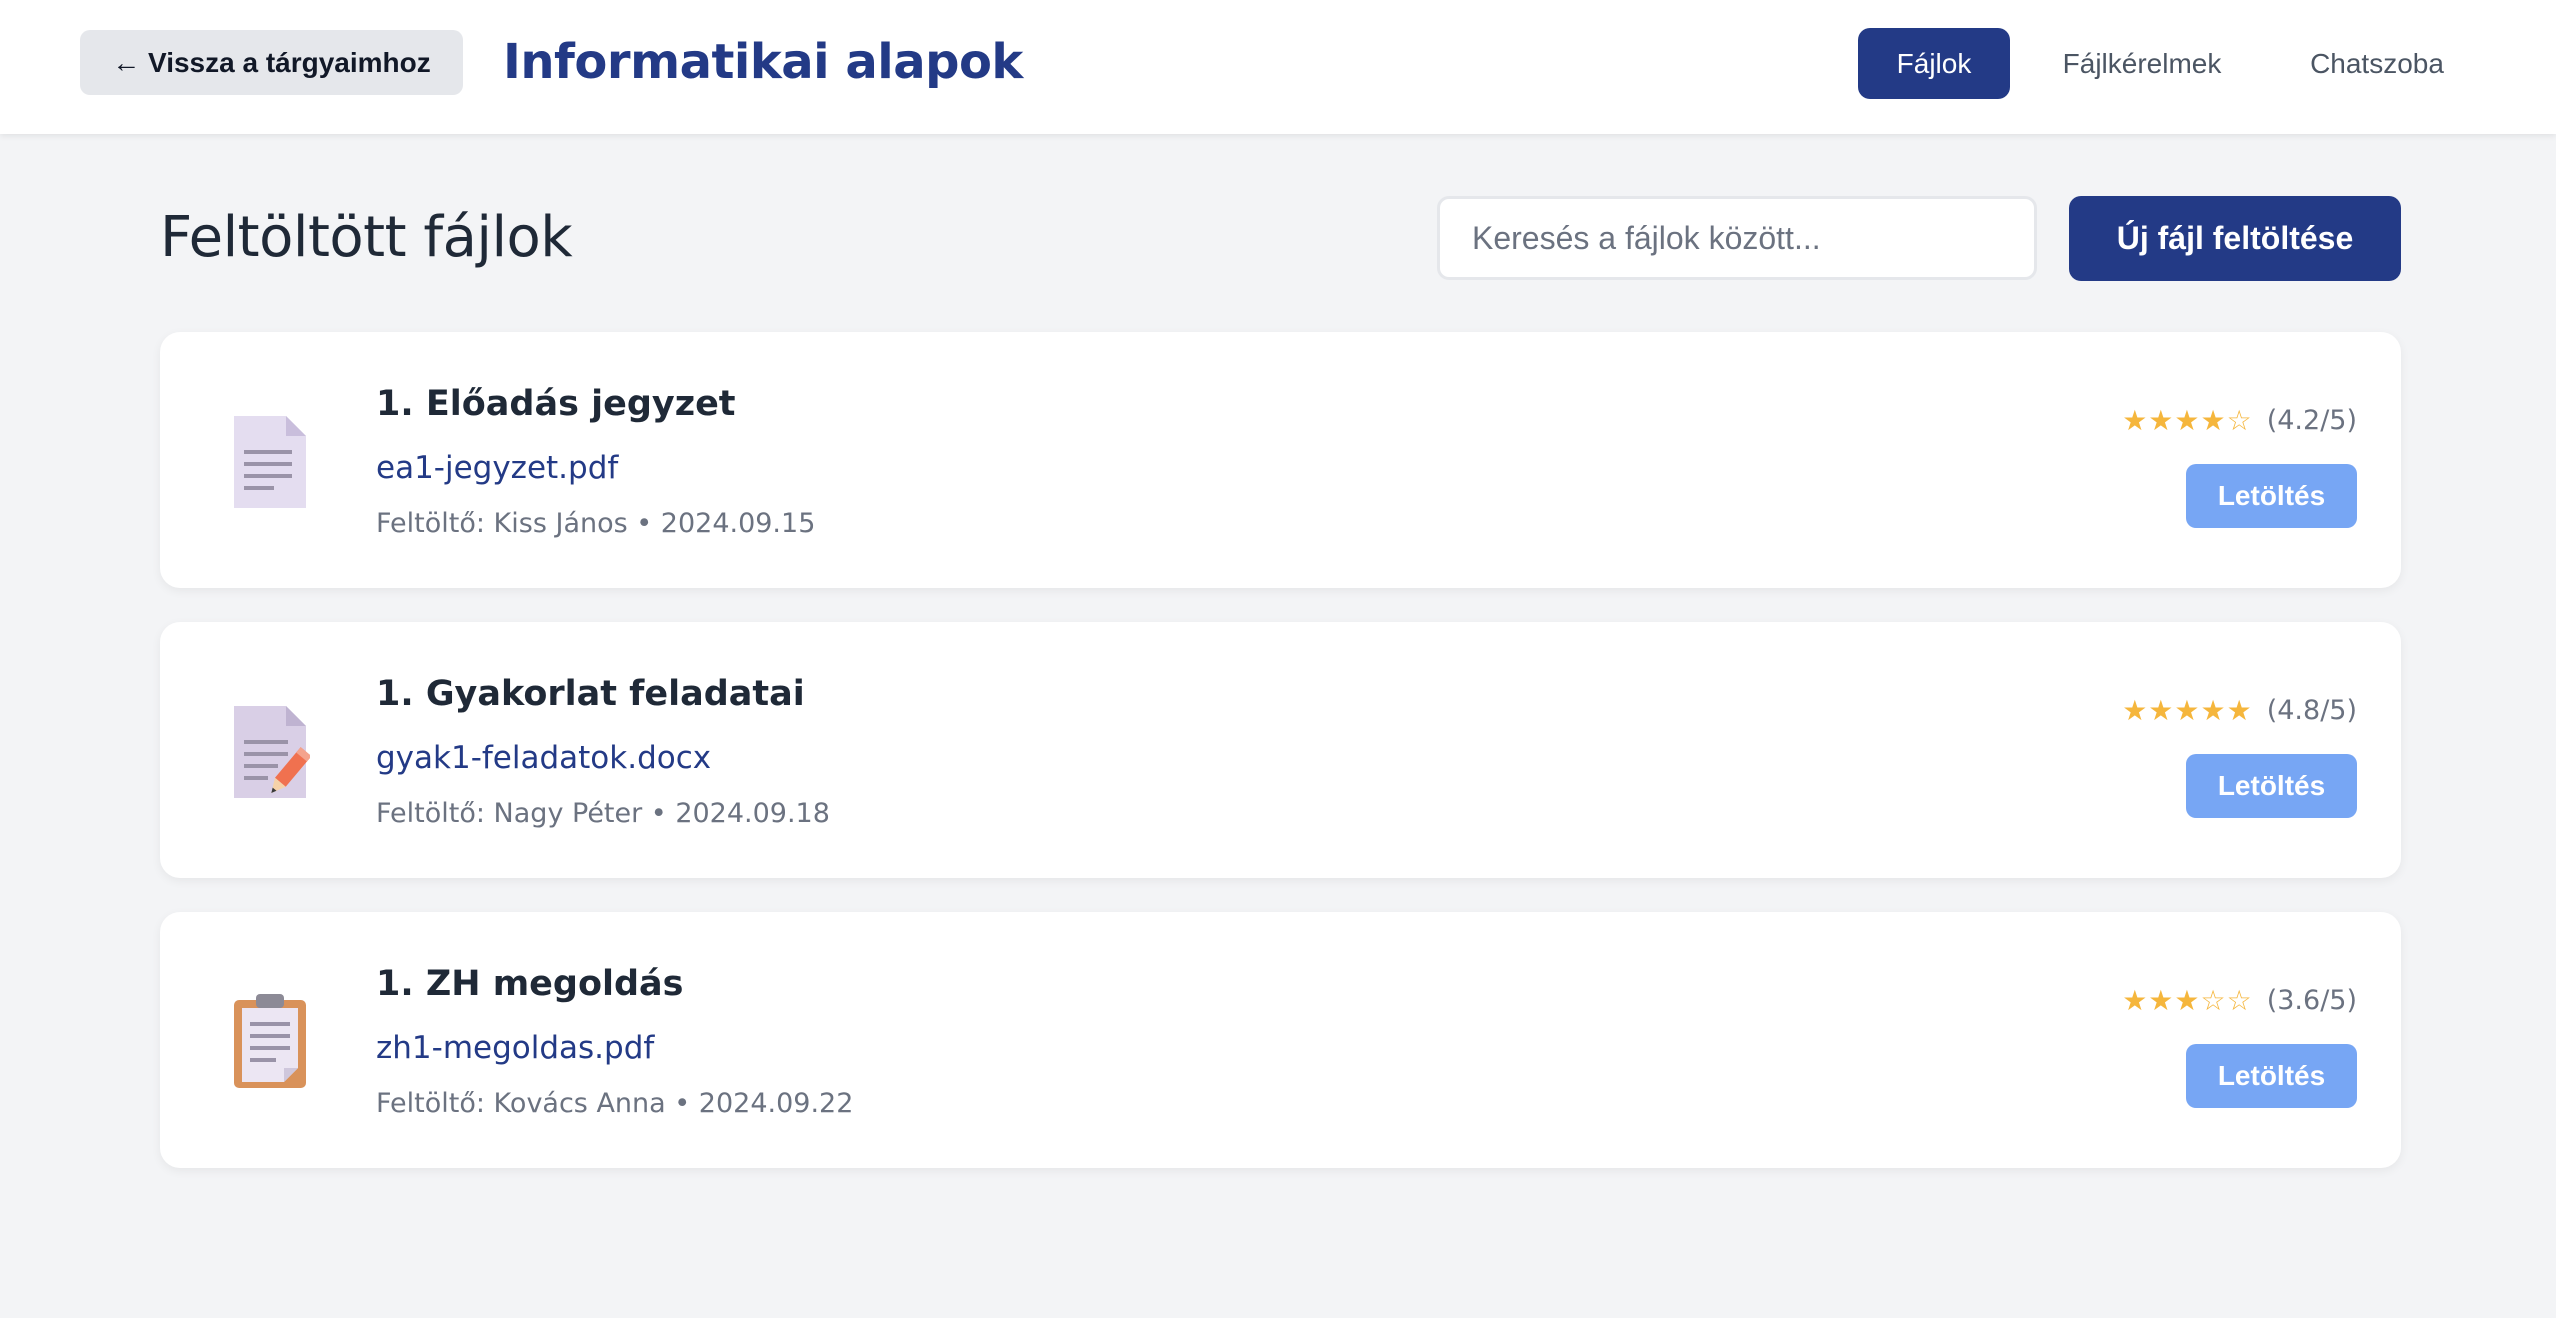 The image size is (2556, 1318). What do you see at coordinates (763, 62) in the screenshot?
I see `course-title: Informatikai alapok` at bounding box center [763, 62].